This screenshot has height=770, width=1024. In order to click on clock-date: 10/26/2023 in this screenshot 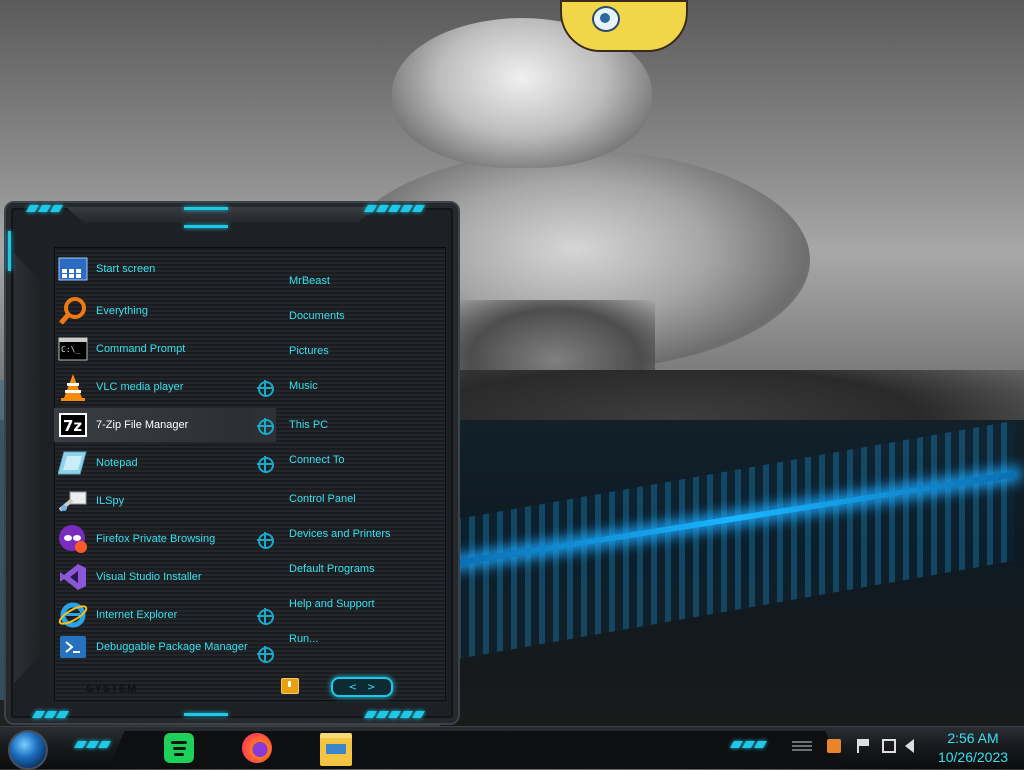, I will do `click(973, 757)`.